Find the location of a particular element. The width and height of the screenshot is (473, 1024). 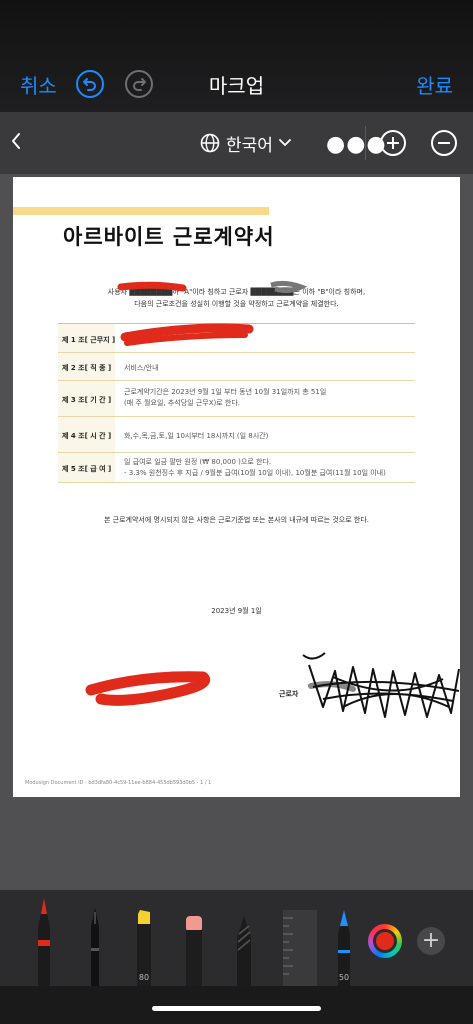

contract-date: 2023년 9월 1일 is located at coordinates (236, 611).